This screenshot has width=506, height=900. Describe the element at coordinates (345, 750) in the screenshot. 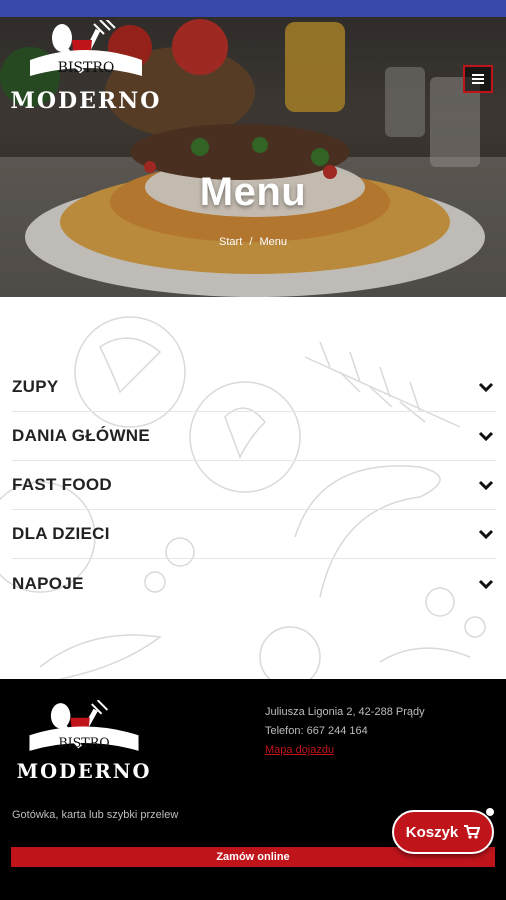

I see `map-link: Mapa dojazdu` at that location.